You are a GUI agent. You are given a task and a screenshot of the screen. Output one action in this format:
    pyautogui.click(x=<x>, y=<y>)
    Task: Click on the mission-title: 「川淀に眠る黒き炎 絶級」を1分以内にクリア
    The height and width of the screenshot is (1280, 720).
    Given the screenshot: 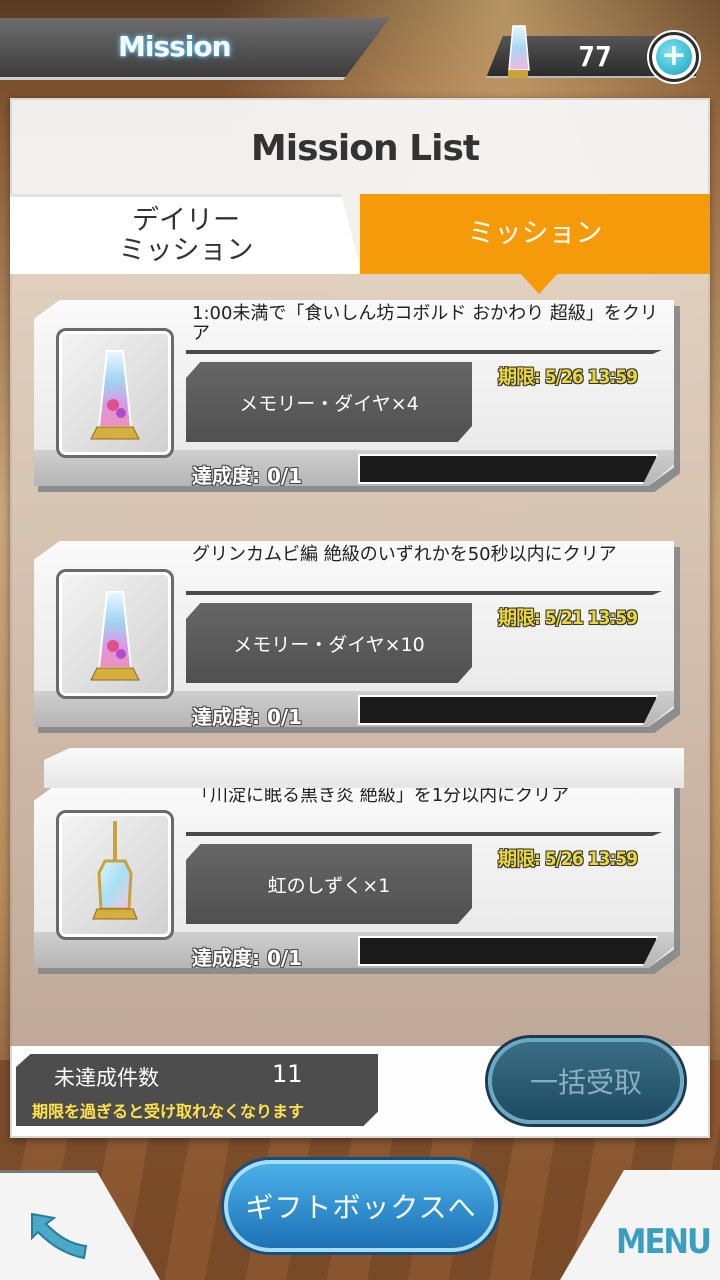 What is the action you would take?
    pyautogui.click(x=381, y=795)
    